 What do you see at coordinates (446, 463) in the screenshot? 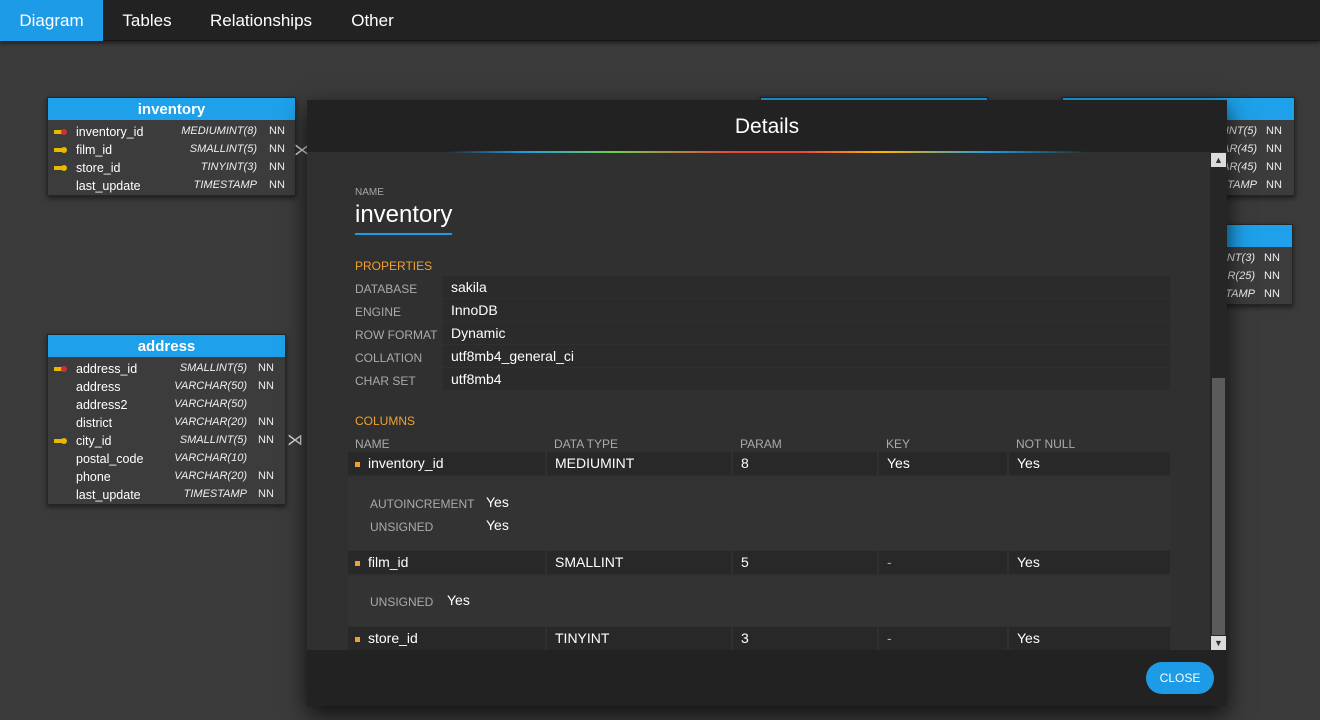
I see `column-name-cell: inventory_id` at bounding box center [446, 463].